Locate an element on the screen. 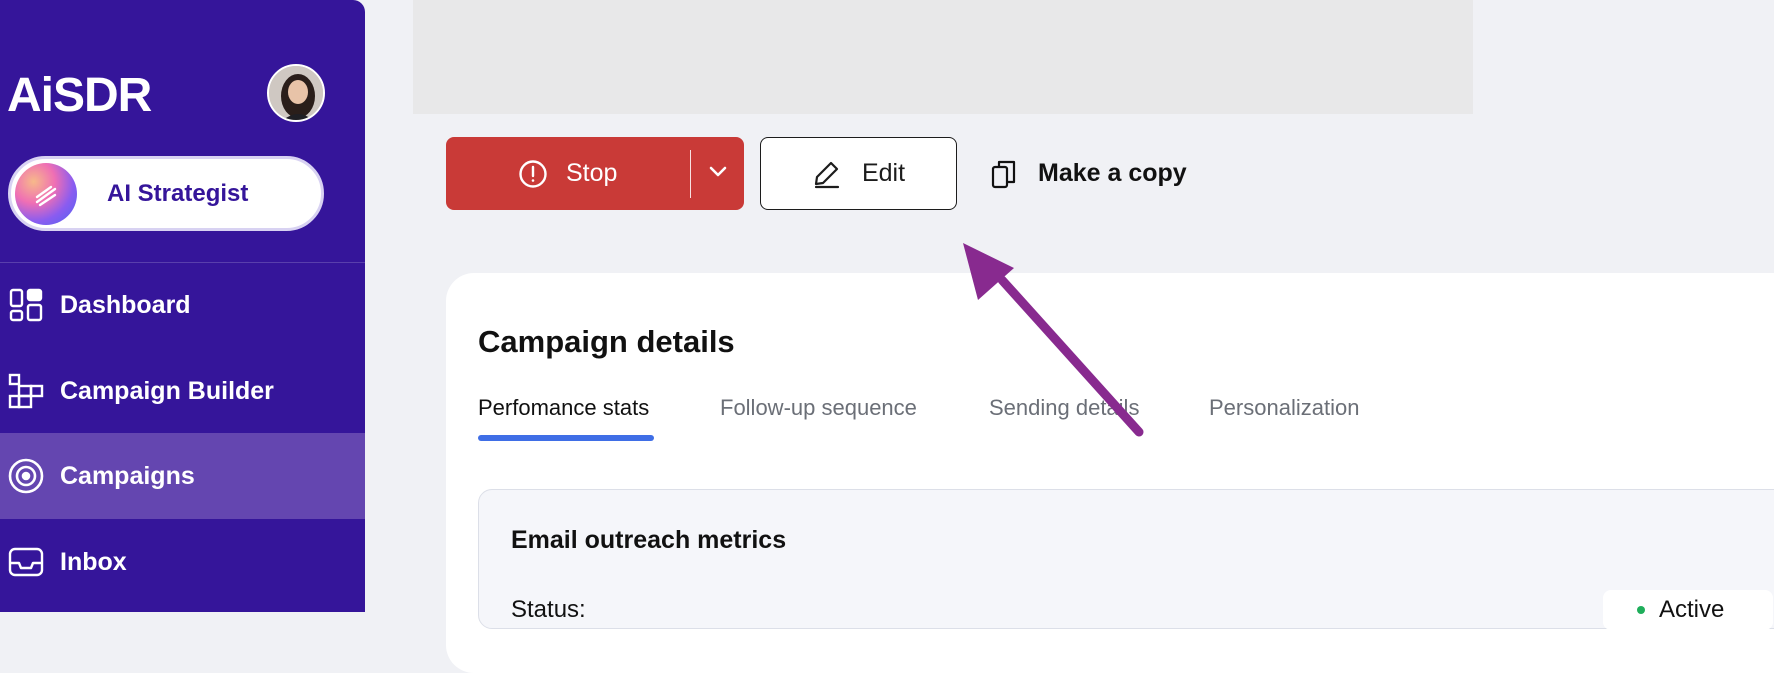  top-placeholder is located at coordinates (943, 57).